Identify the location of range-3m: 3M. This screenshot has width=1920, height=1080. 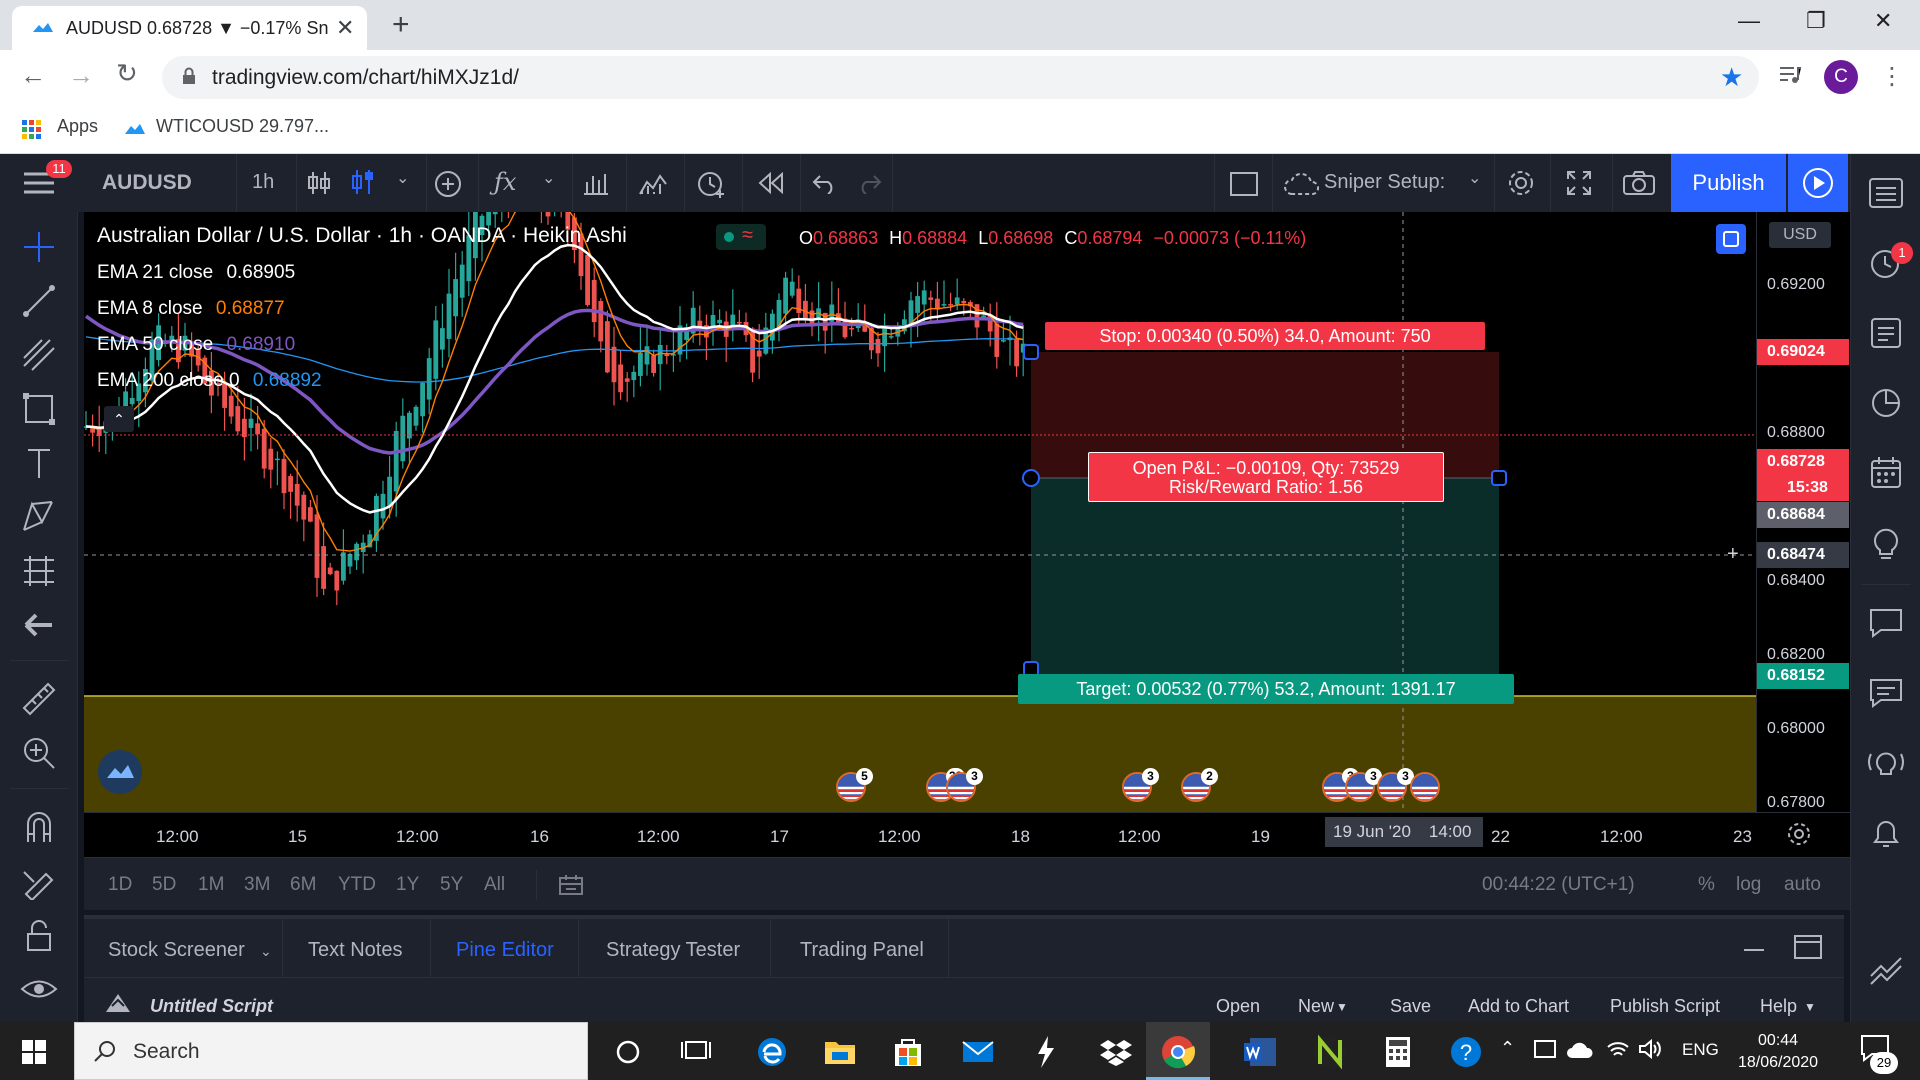
(257, 885).